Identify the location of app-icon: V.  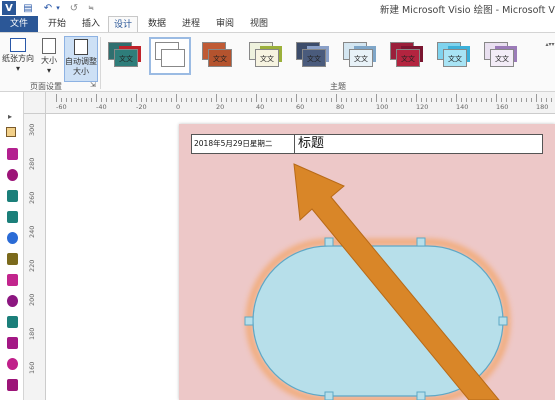
(9, 8).